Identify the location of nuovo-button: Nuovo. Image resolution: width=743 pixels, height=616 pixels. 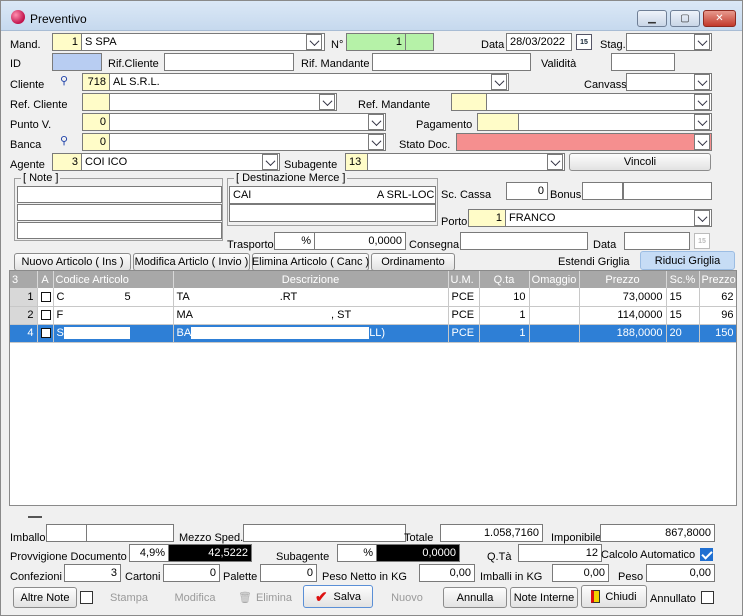
(407, 597).